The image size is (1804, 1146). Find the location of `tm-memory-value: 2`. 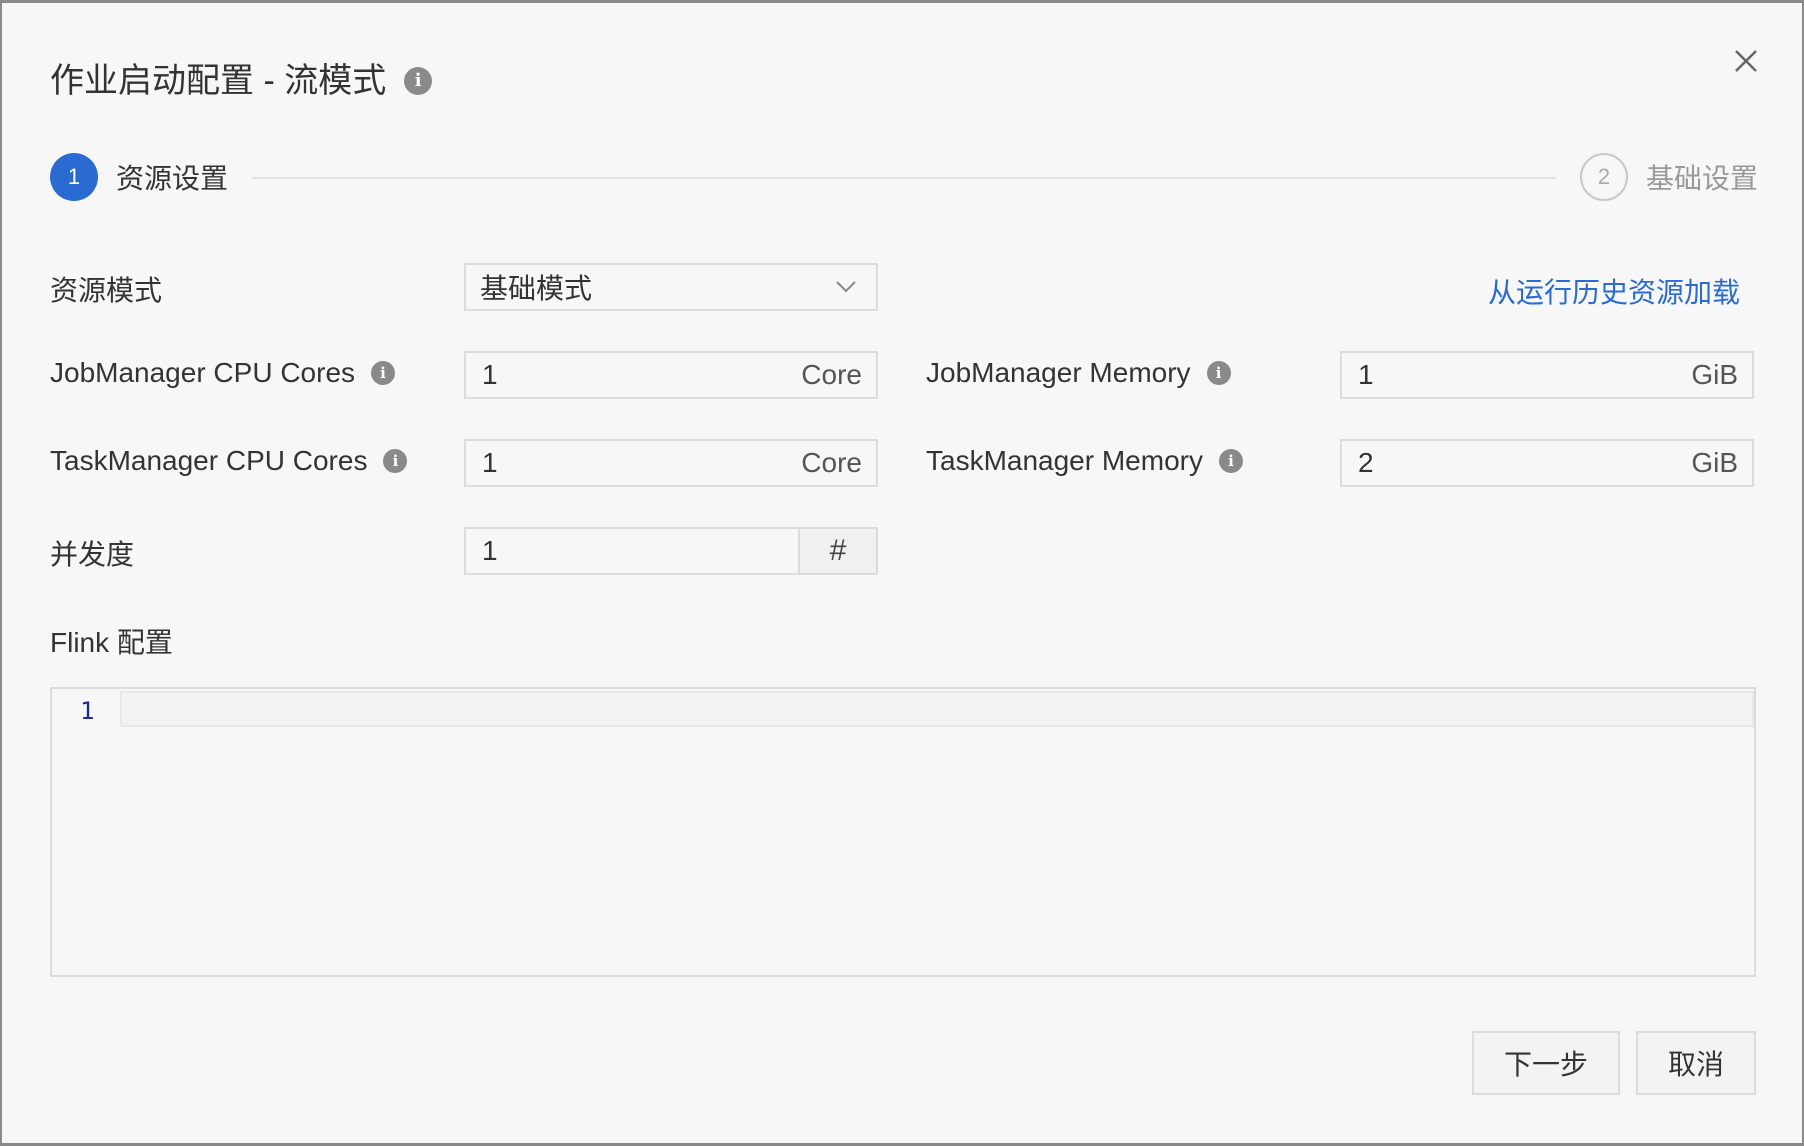

tm-memory-value: 2 is located at coordinates (1366, 462).